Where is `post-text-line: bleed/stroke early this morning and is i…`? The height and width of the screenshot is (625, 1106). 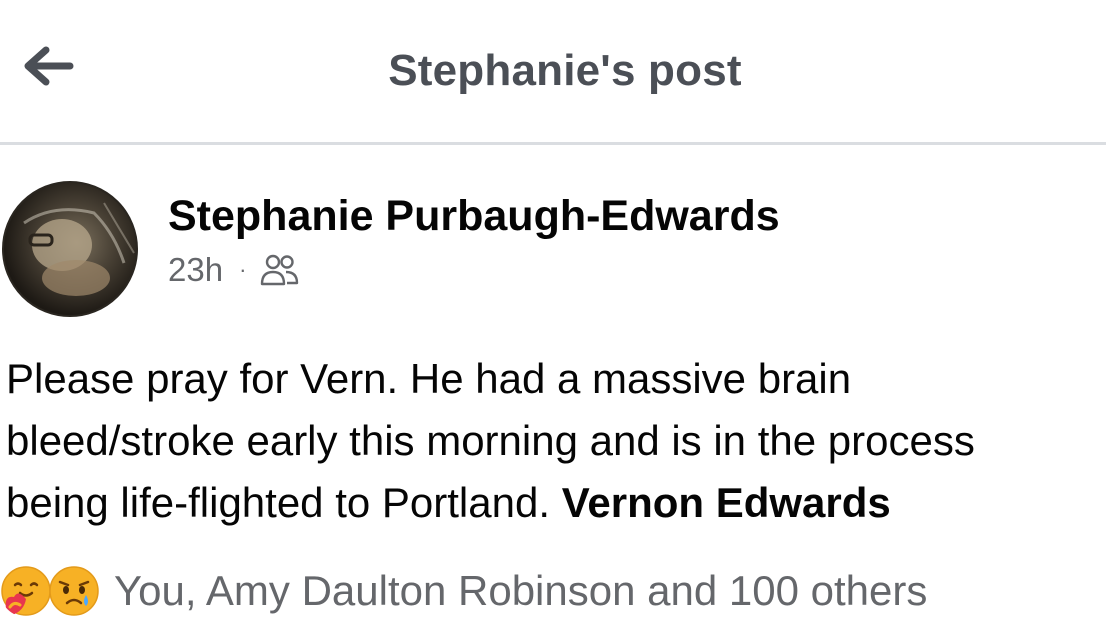 post-text-line: bleed/stroke early this morning and is i… is located at coordinates (490, 440).